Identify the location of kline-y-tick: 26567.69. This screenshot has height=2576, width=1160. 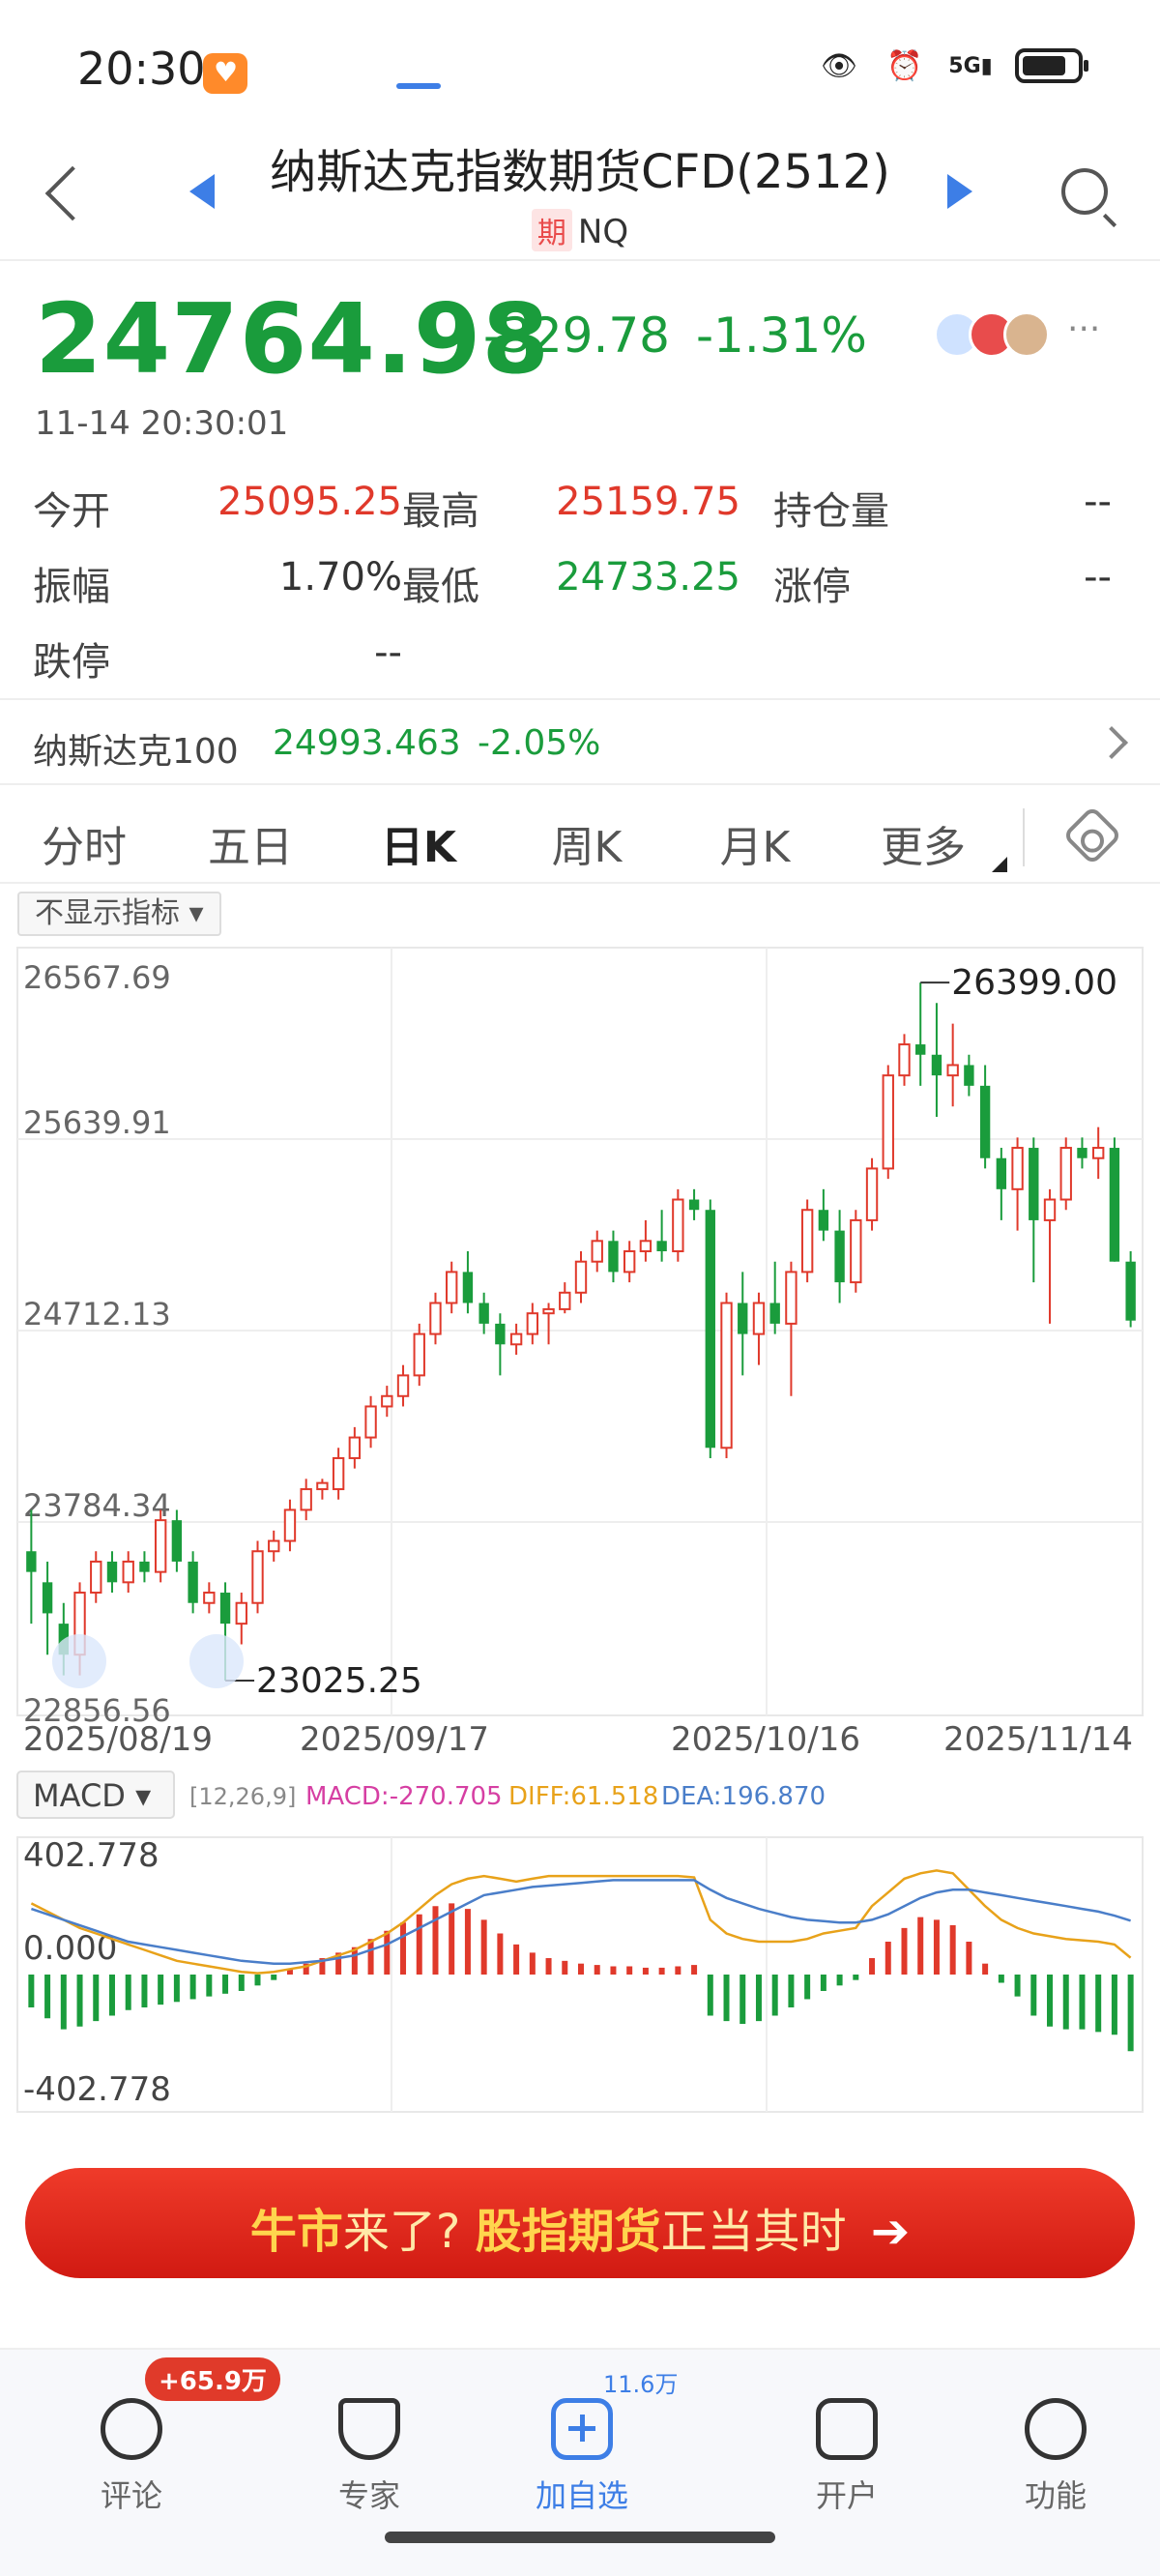
(97, 977).